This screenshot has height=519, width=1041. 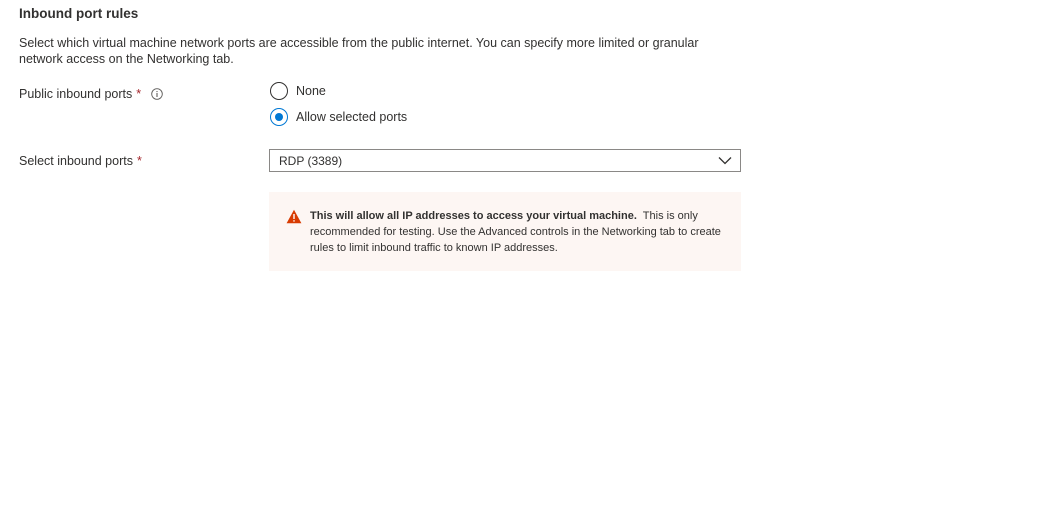 What do you see at coordinates (157, 94) in the screenshot?
I see `info-icon` at bounding box center [157, 94].